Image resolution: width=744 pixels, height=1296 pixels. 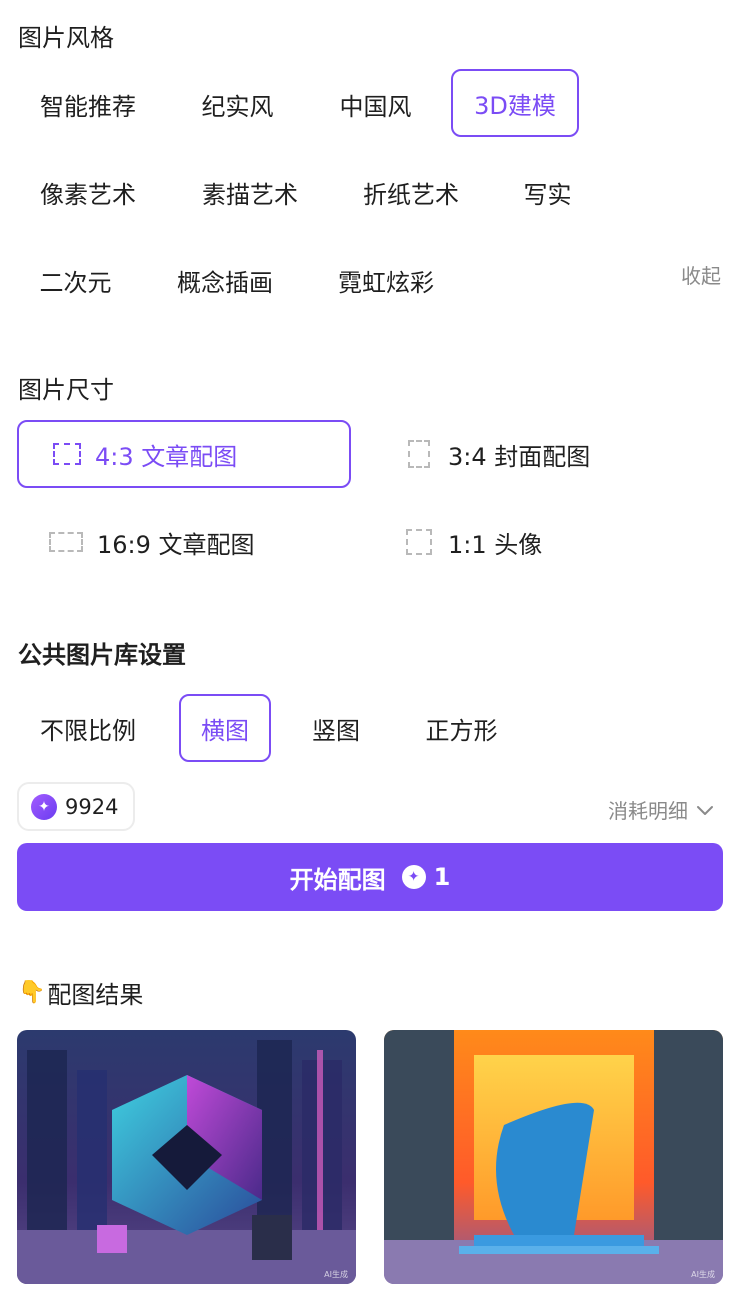 I want to click on credits-badge: ✦ 9924, so click(x=76, y=806).